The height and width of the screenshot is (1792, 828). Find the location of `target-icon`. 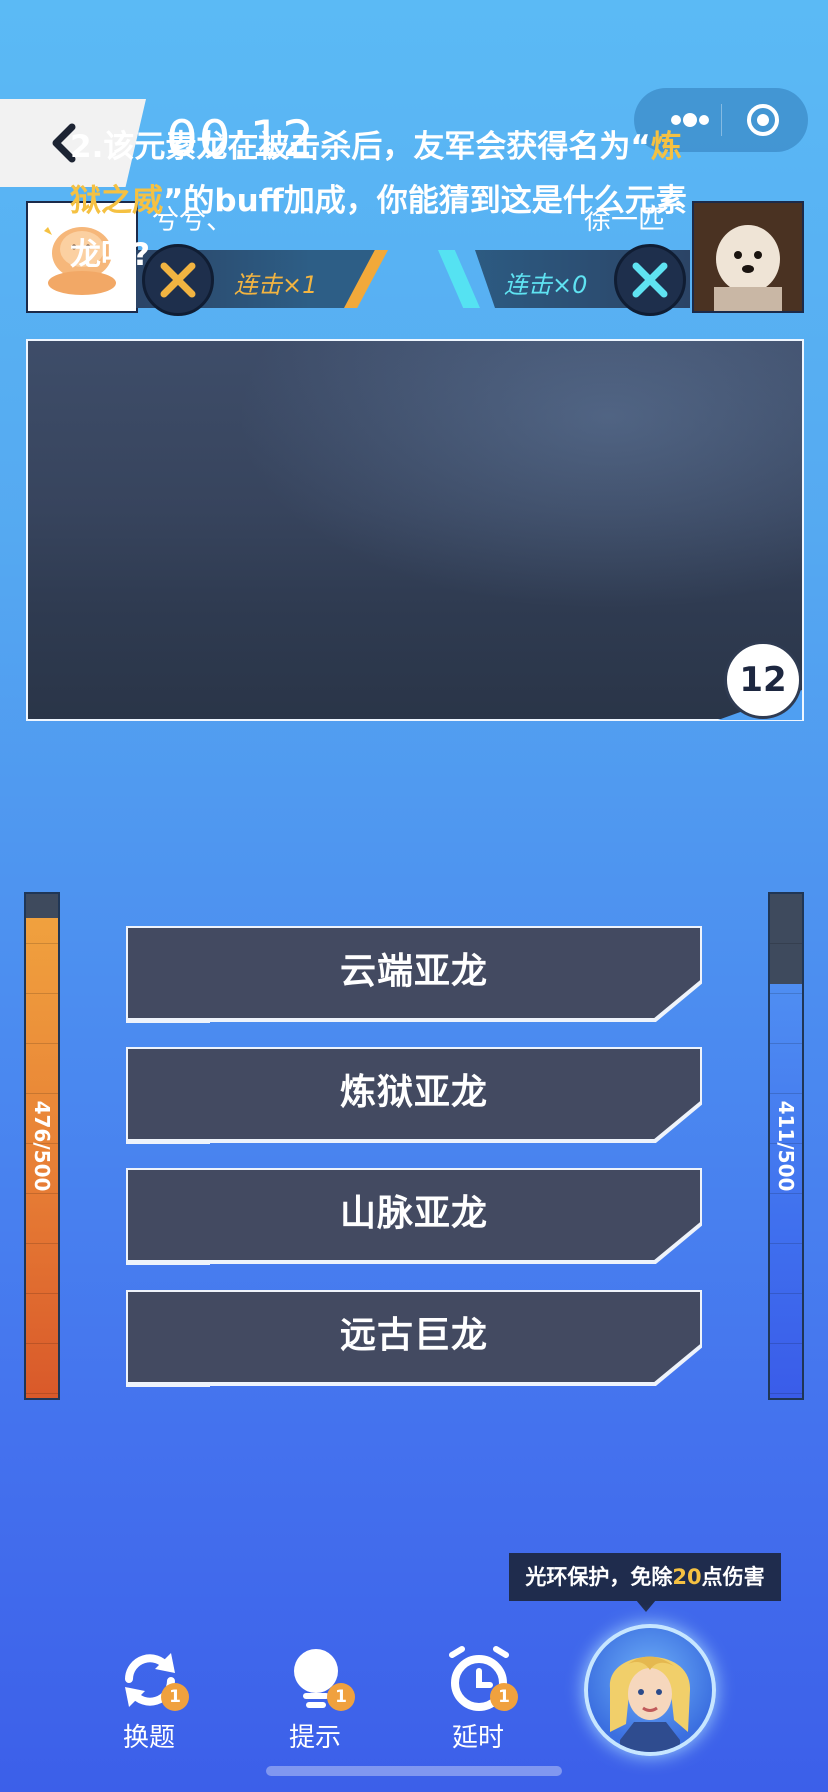

target-icon is located at coordinates (763, 120).